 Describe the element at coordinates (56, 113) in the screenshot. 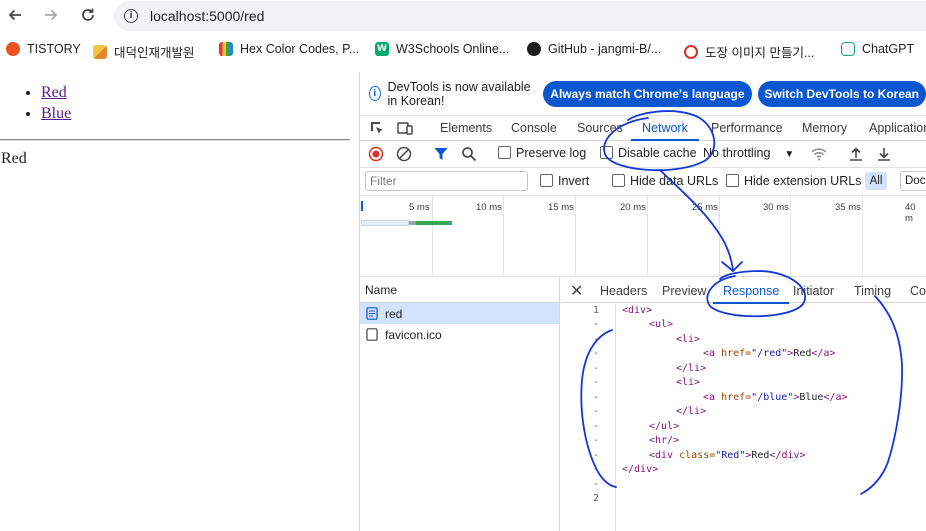

I see `blue-link: Blue` at that location.